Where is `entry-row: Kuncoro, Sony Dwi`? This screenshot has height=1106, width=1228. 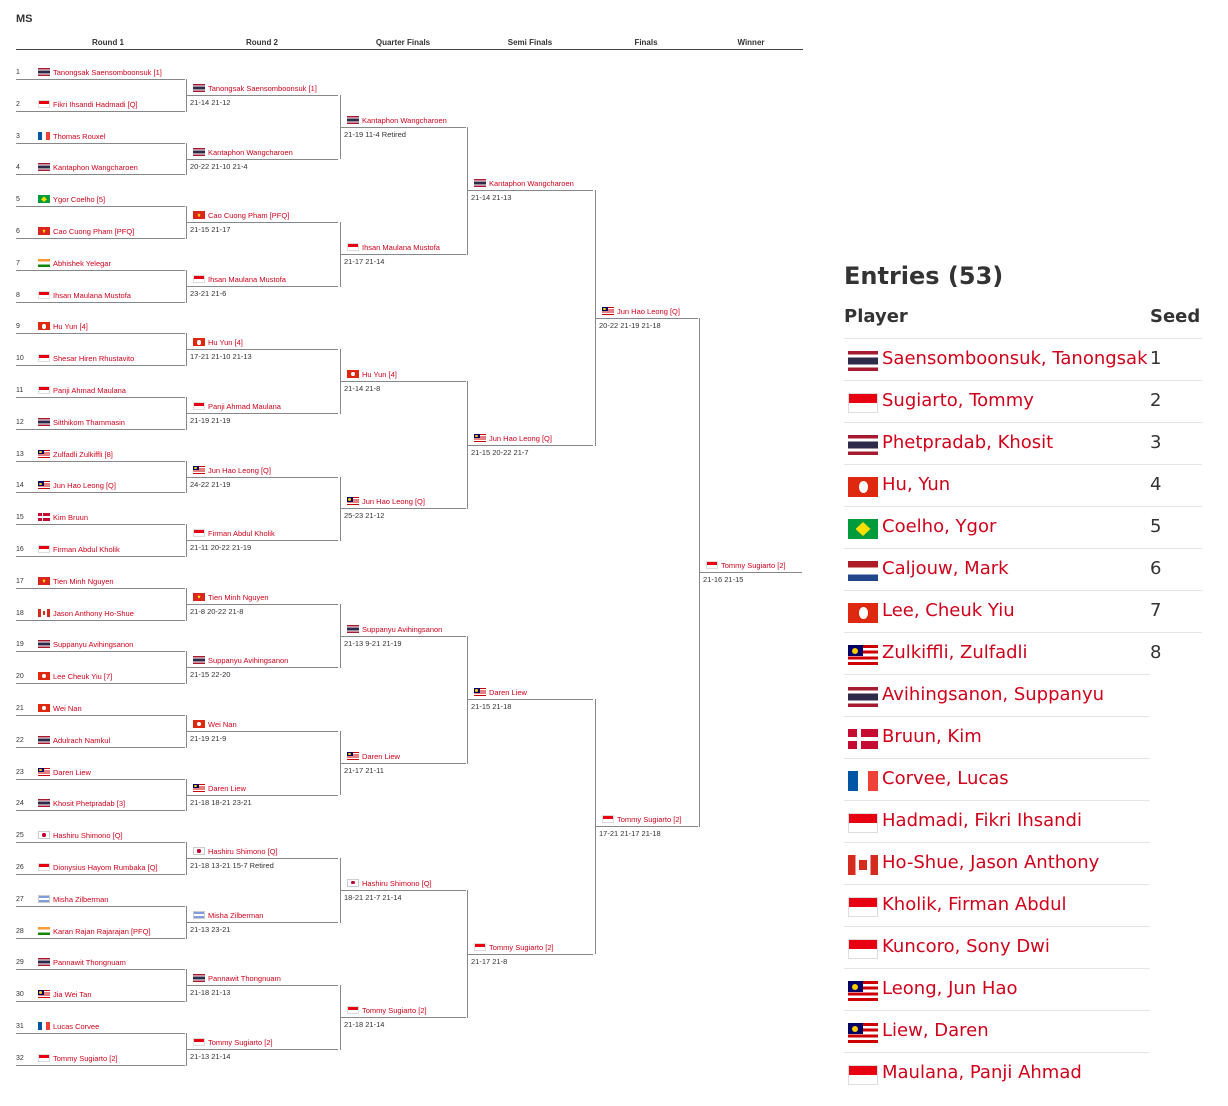
entry-row: Kuncoro, Sony Dwi is located at coordinates (997, 947).